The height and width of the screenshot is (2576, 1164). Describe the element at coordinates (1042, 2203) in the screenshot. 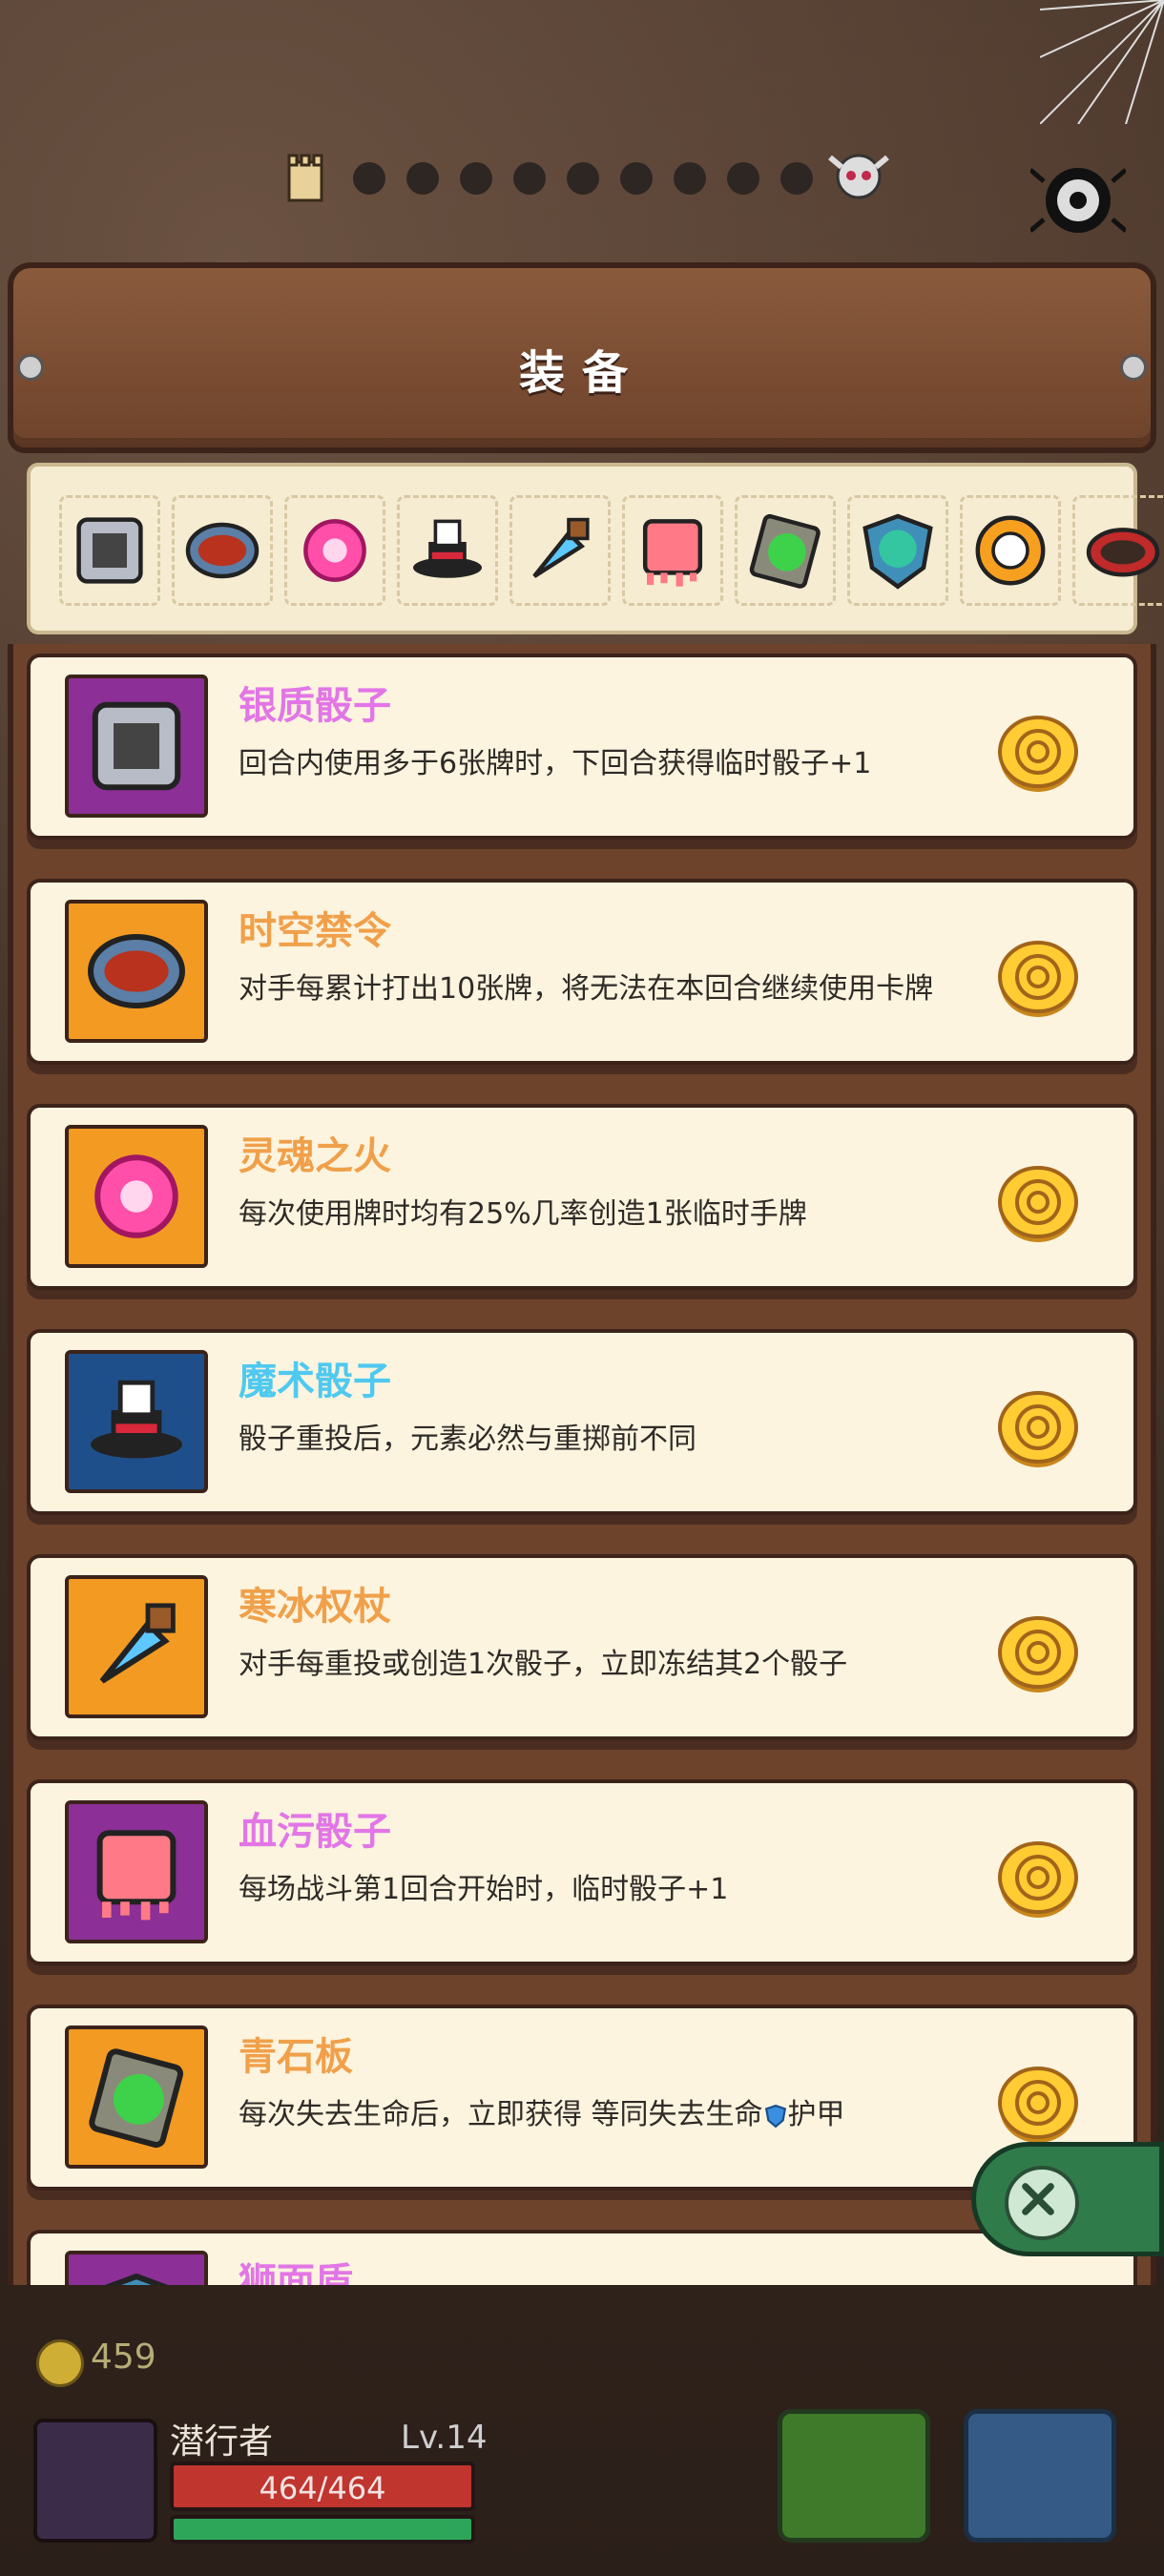

I see `close-icon` at that location.